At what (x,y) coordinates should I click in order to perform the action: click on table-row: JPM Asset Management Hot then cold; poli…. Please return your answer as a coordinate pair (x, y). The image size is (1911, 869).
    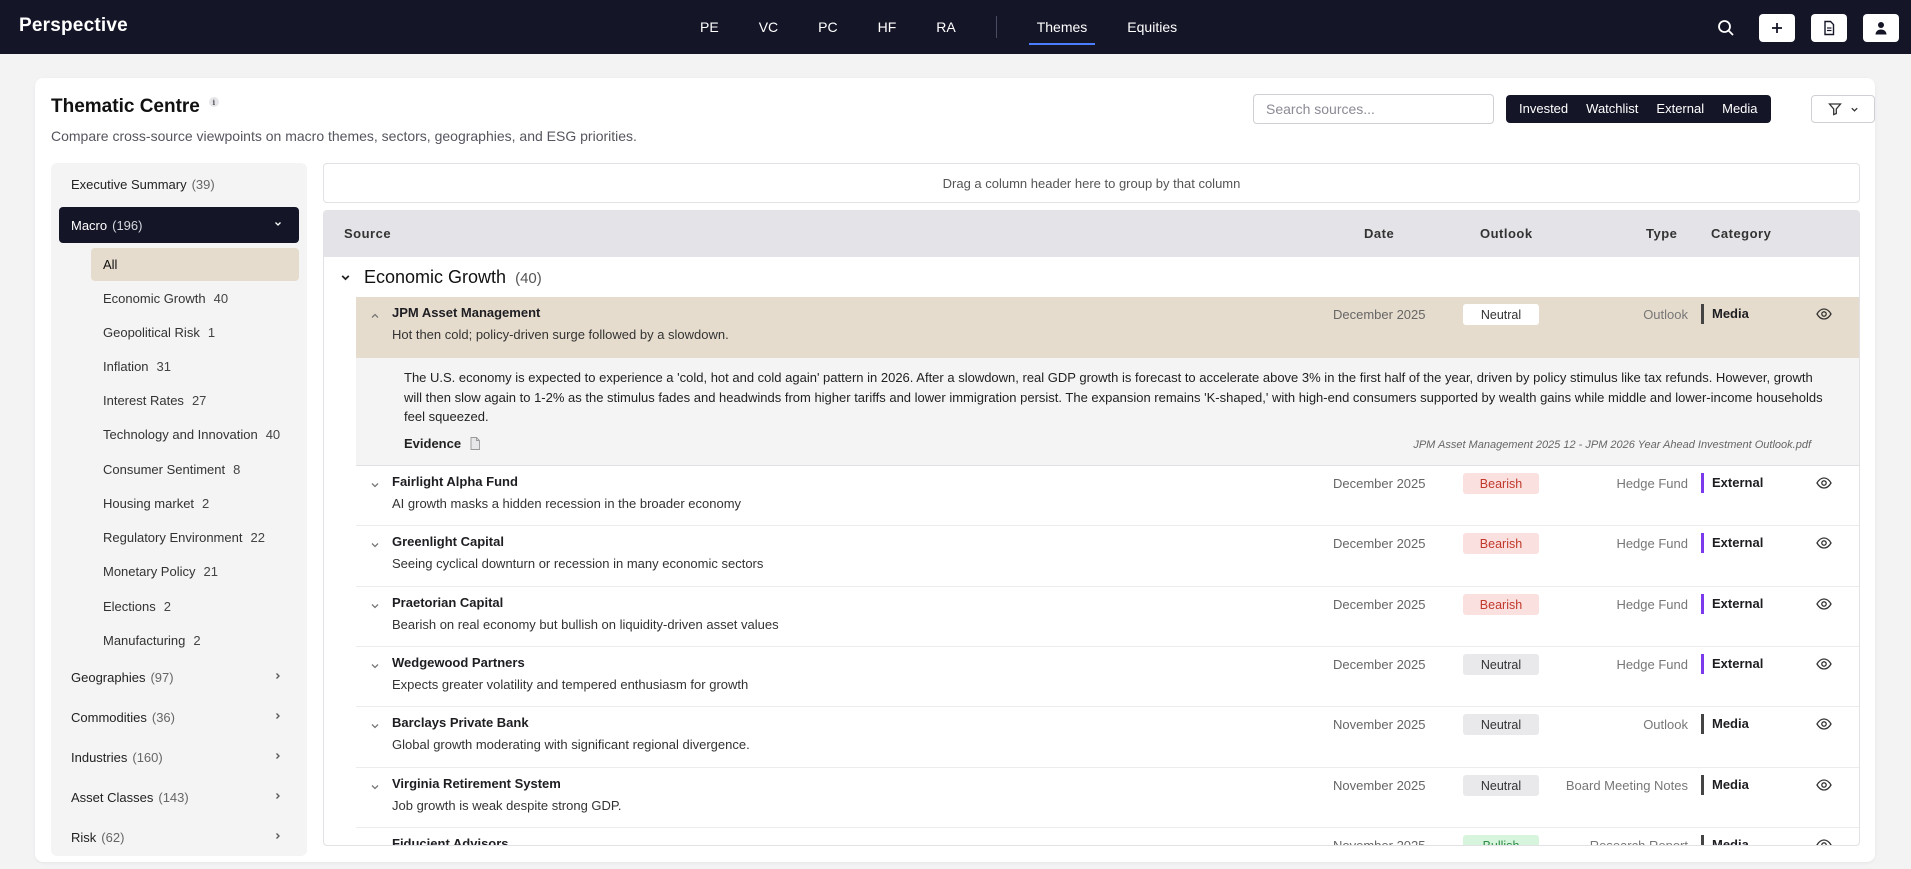
    Looking at the image, I should click on (1107, 327).